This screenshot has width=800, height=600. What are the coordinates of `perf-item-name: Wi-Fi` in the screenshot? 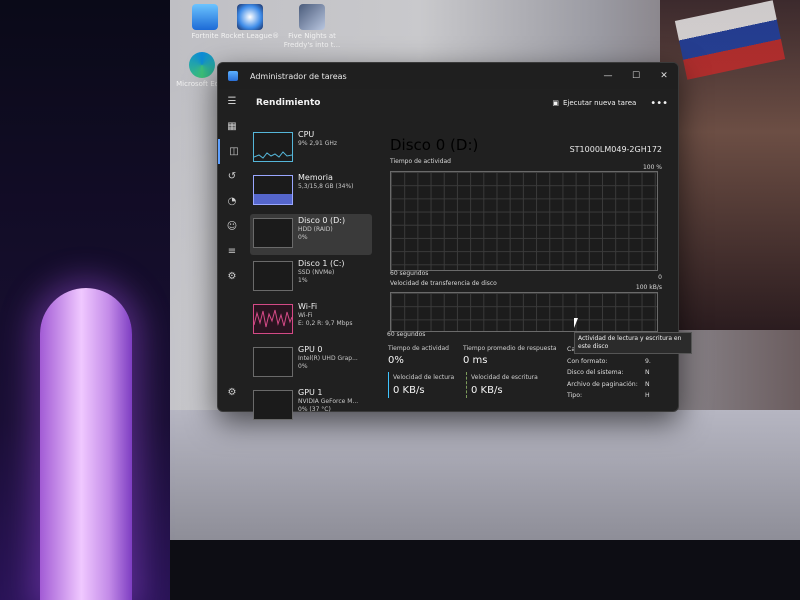 It's located at (308, 306).